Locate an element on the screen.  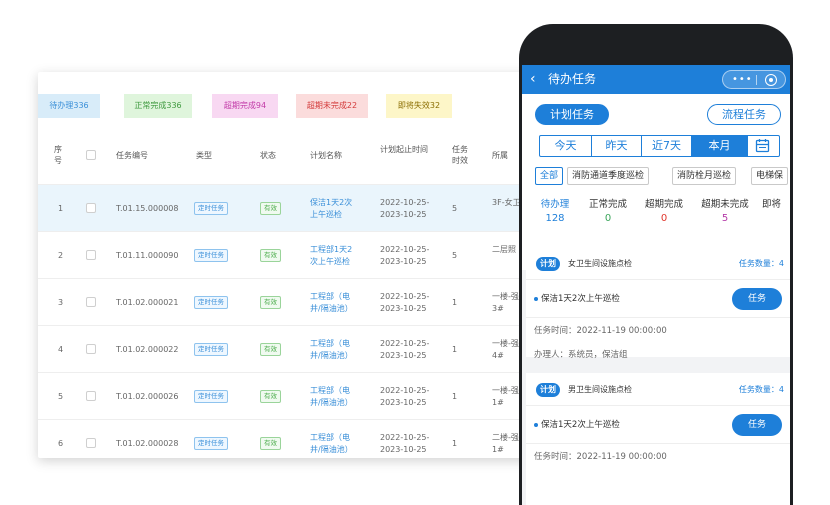
pill-pending: 待办理336 is located at coordinates (69, 106).